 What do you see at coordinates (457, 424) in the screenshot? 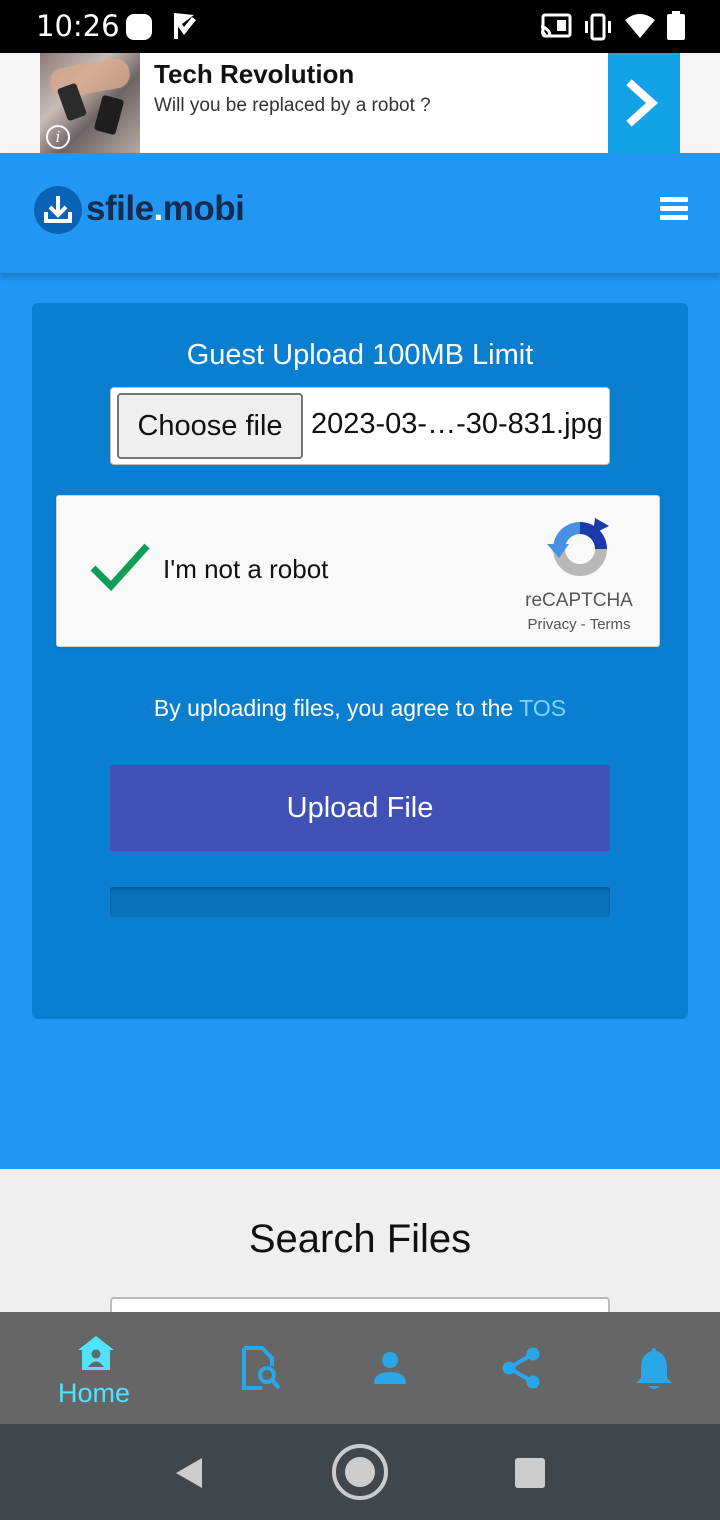
I see `selected-file-name: 2023-03-…-30-831.jpg` at bounding box center [457, 424].